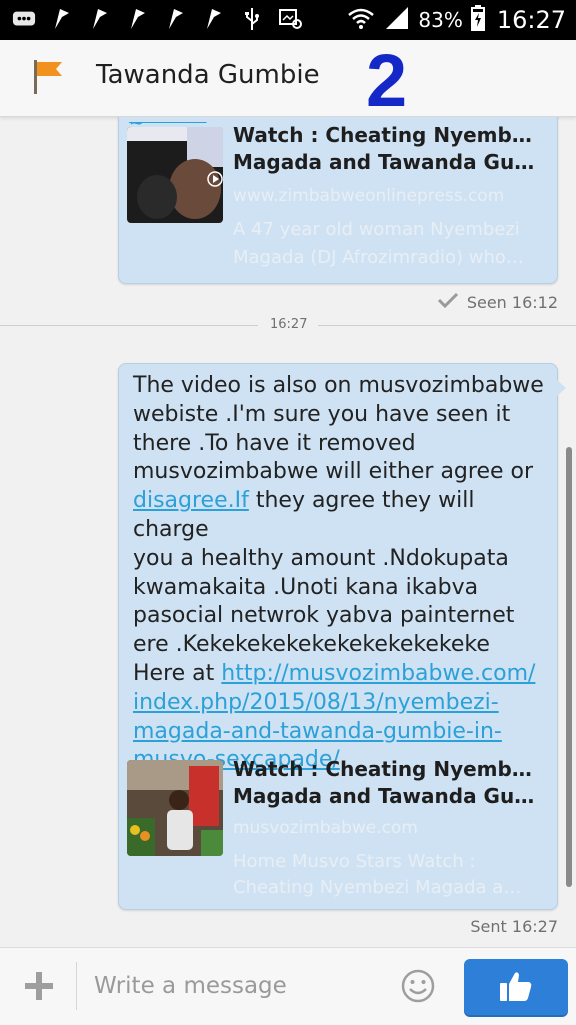 This screenshot has width=576, height=1025. What do you see at coordinates (191, 500) in the screenshot?
I see `inline-link: disagree.If` at bounding box center [191, 500].